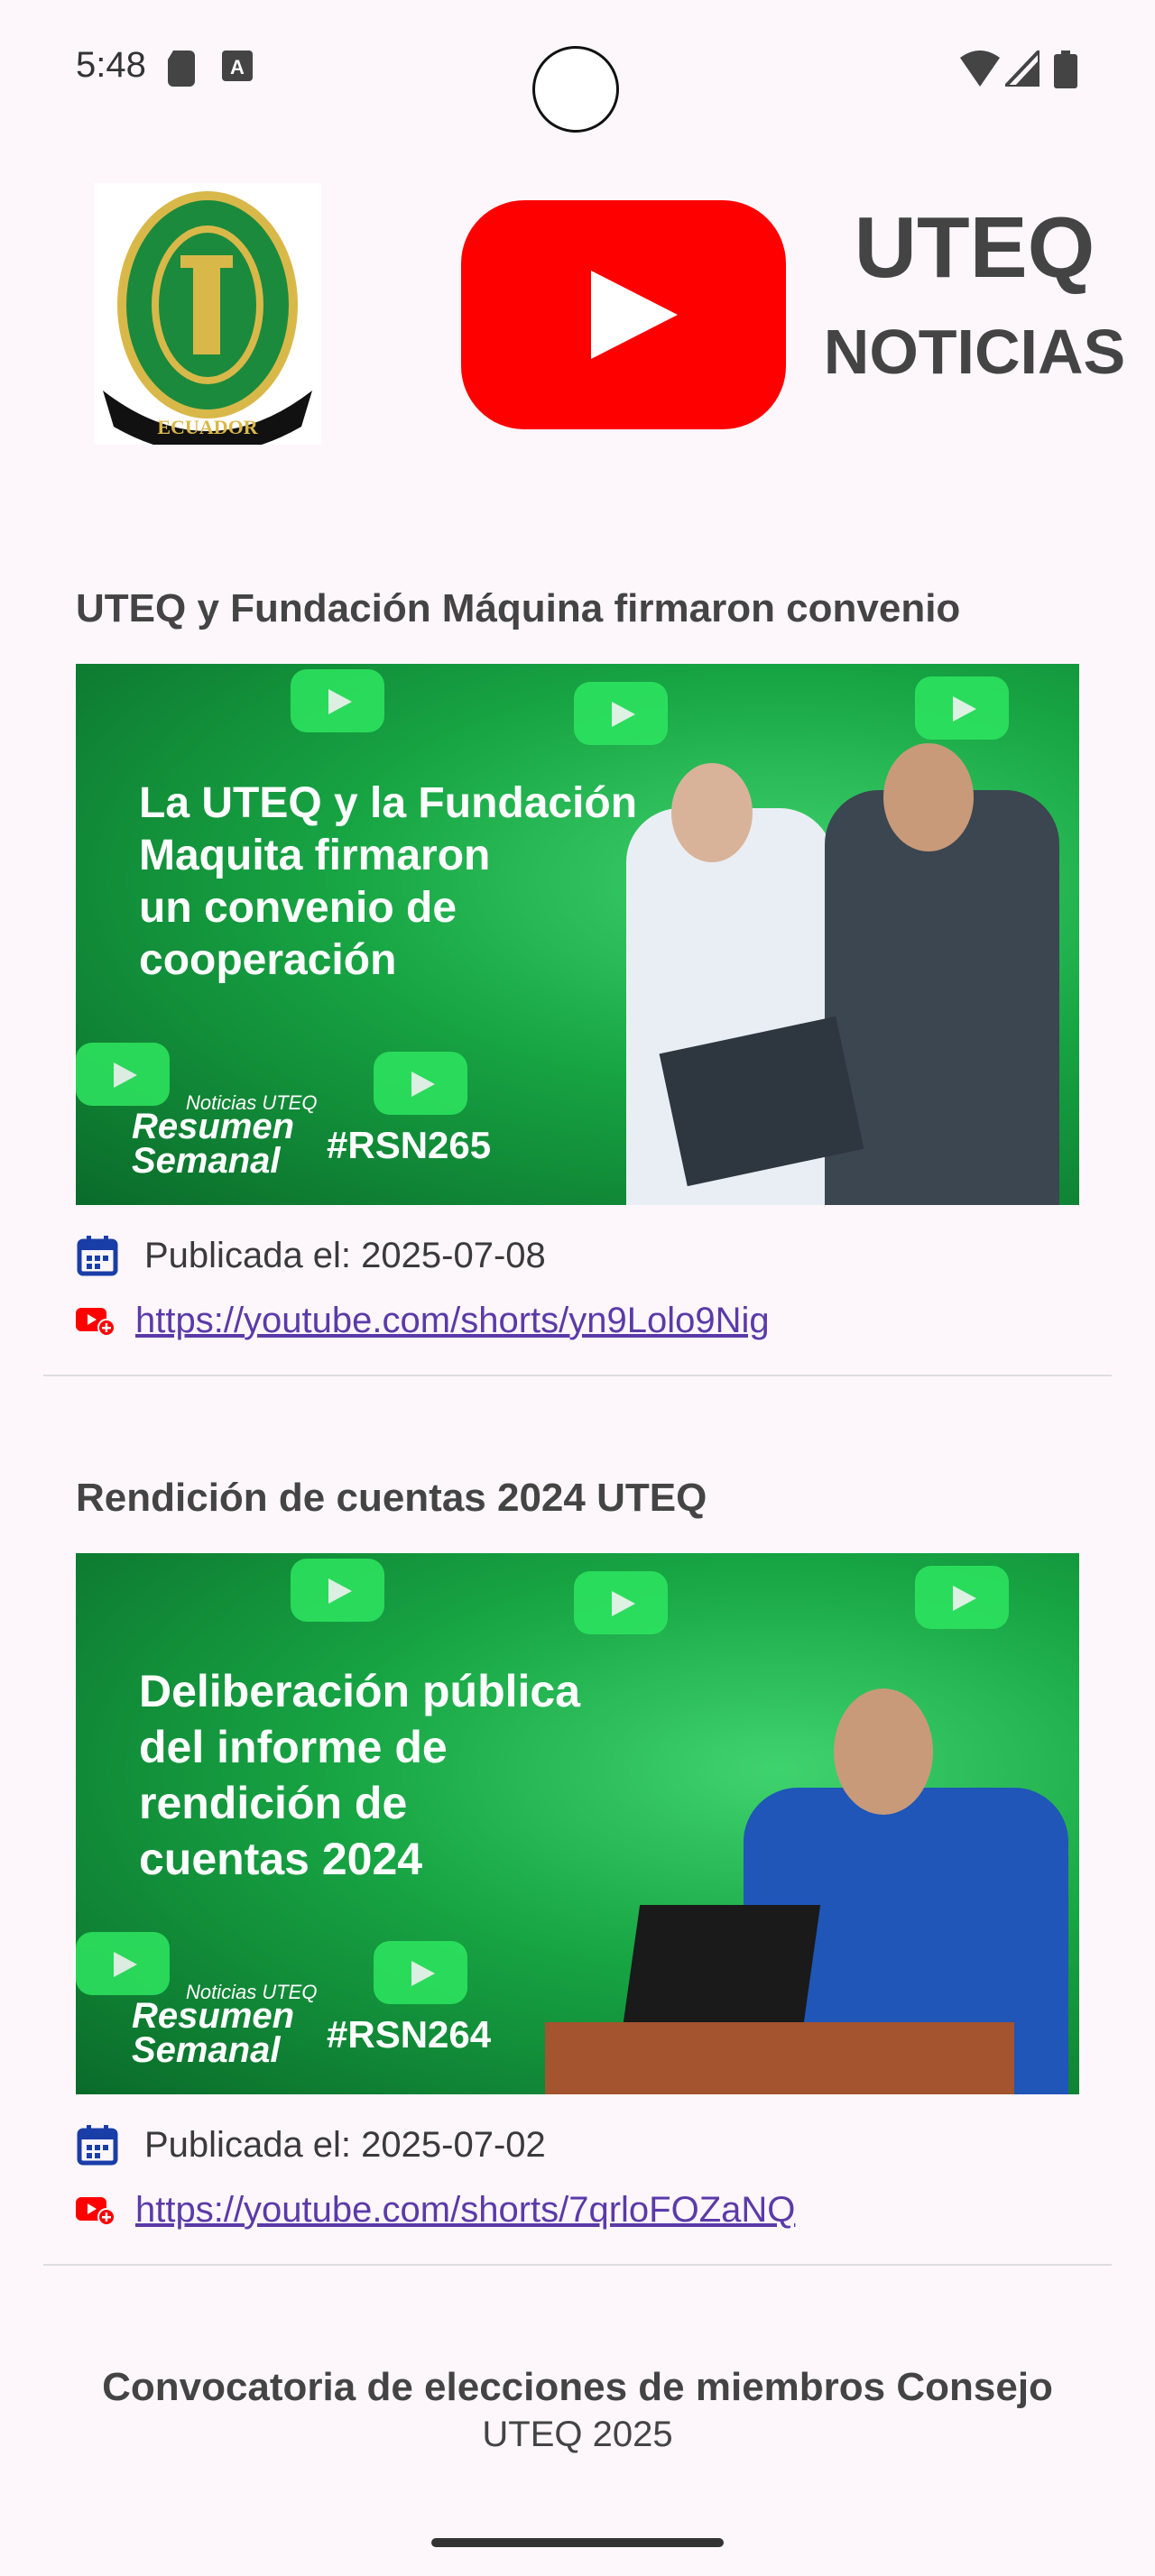 Image resolution: width=1155 pixels, height=2576 pixels. I want to click on news-date-row: Publicada el: 2025-07-02, so click(311, 2145).